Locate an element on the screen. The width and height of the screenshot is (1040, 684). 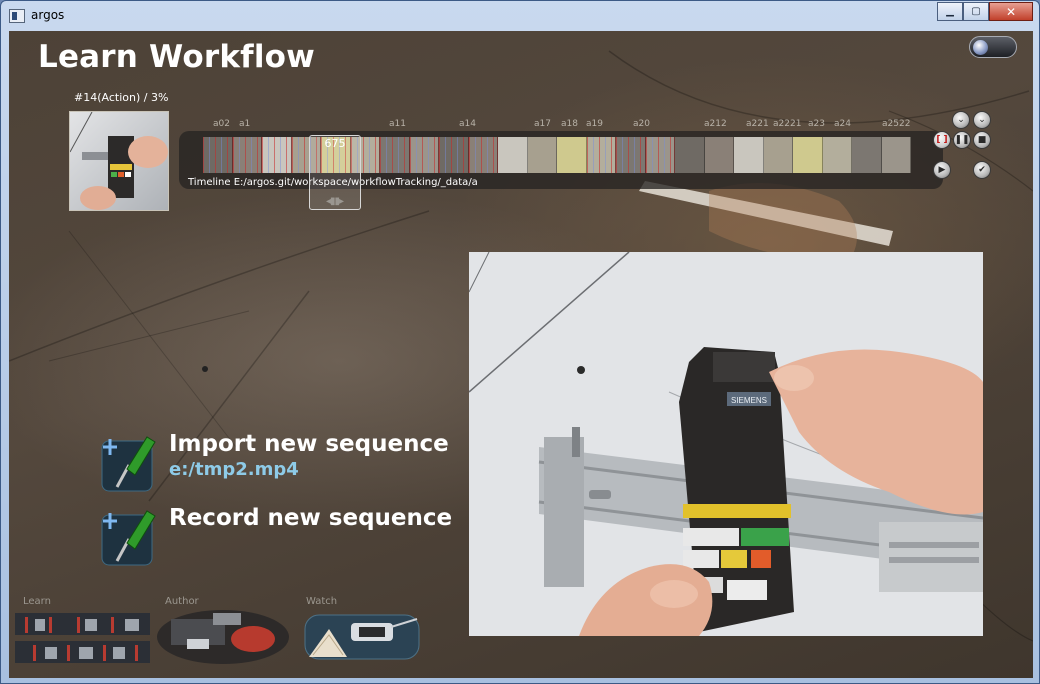
window-controls: ▁ ▢ ✕ is located at coordinates (985, 12).